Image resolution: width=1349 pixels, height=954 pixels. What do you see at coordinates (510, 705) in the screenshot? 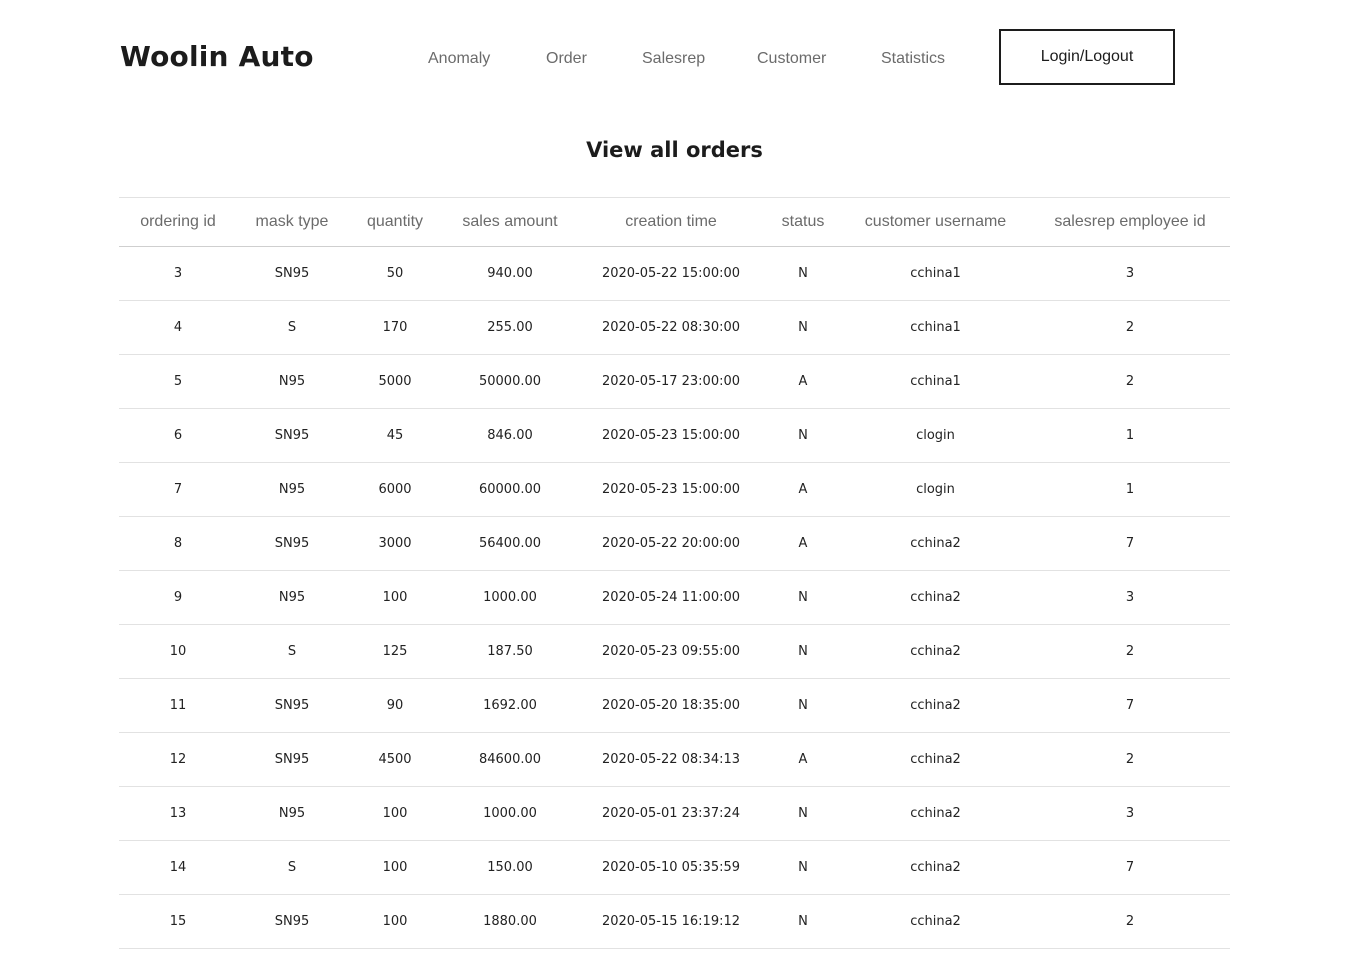
I see `cell-sales-amount: 1692.00` at bounding box center [510, 705].